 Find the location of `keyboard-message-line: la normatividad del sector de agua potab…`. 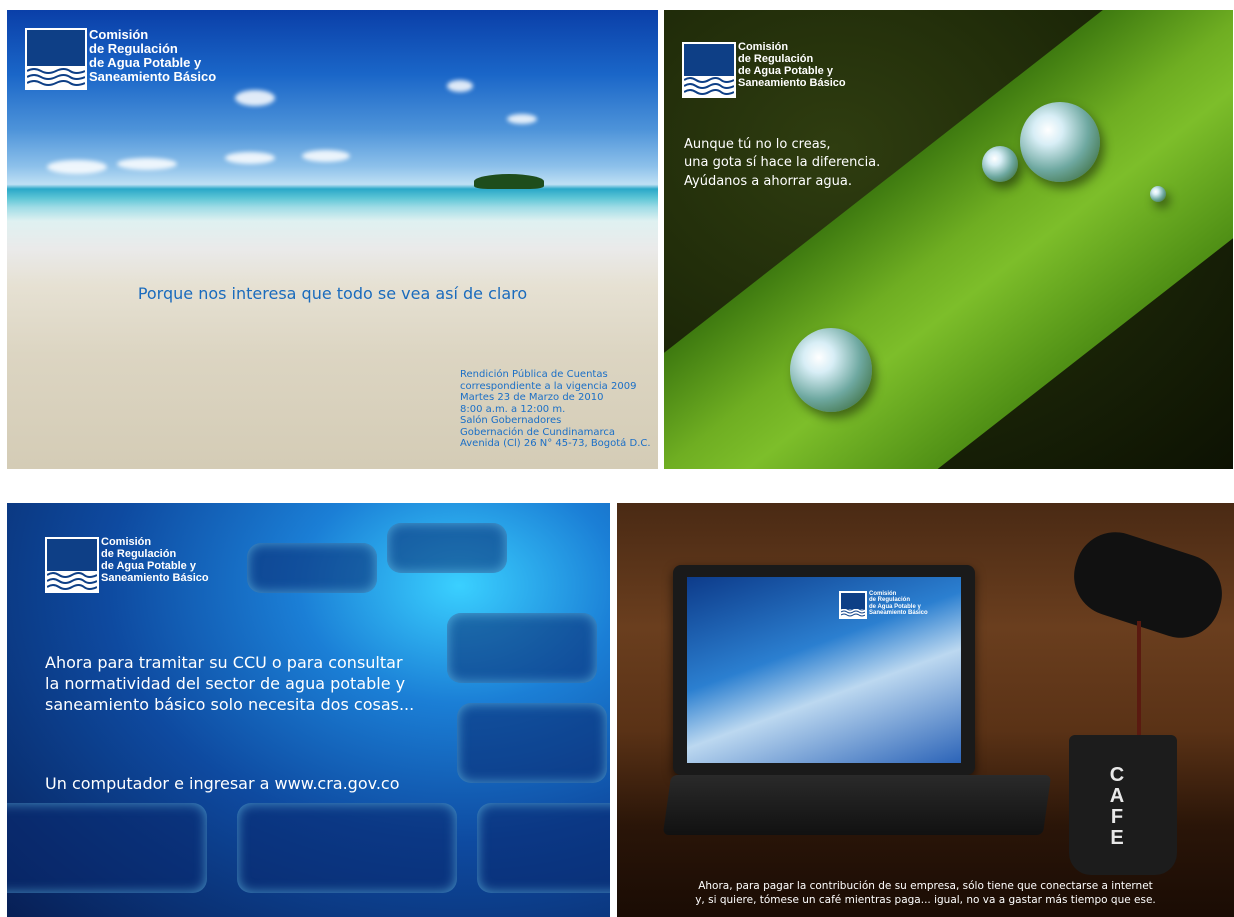

keyboard-message-line: la normatividad del sector de agua potab… is located at coordinates (225, 683).